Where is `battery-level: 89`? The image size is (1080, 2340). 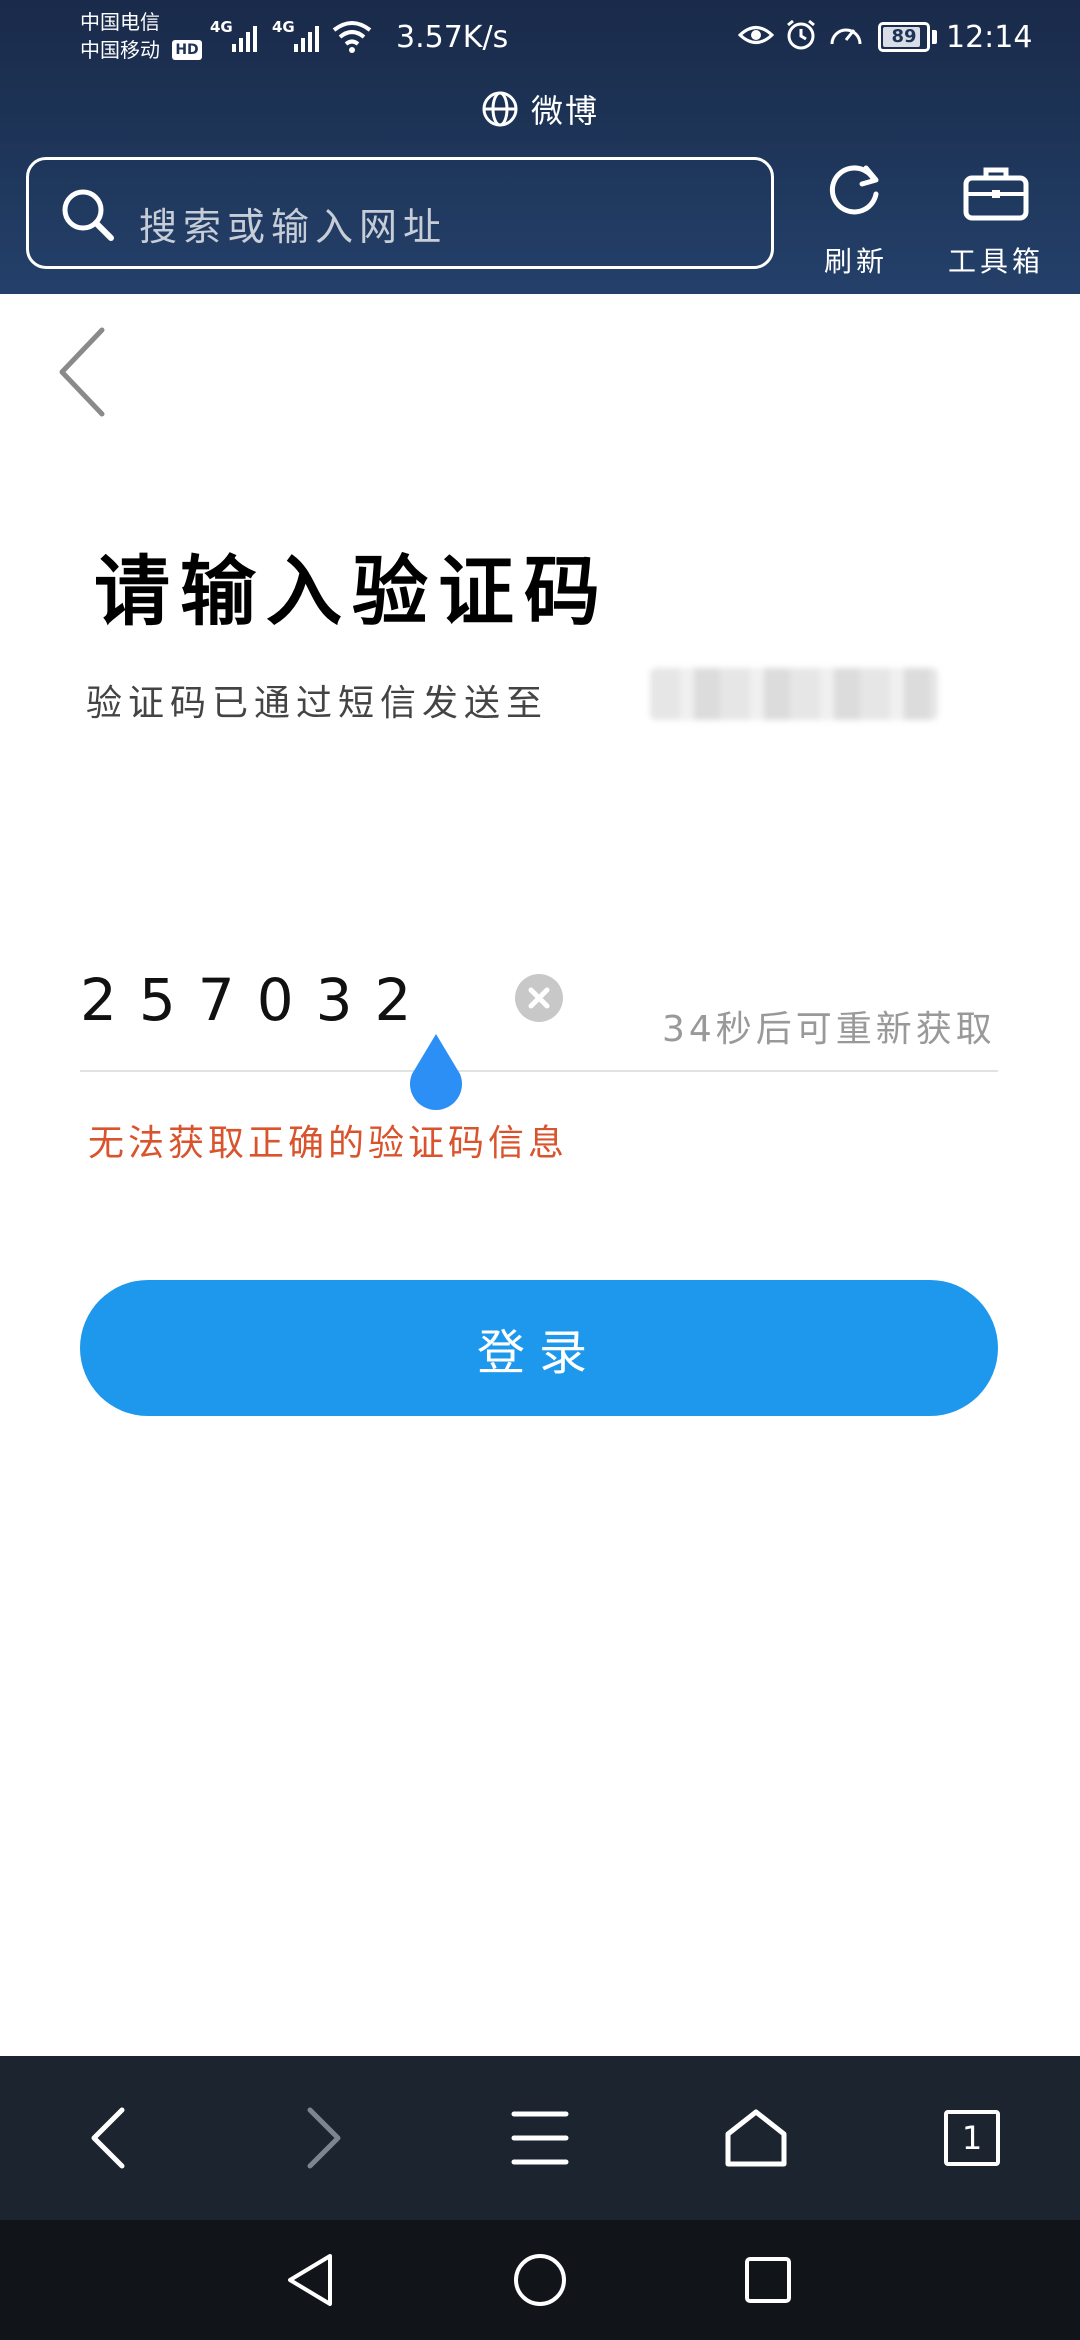
battery-level: 89 is located at coordinates (904, 36).